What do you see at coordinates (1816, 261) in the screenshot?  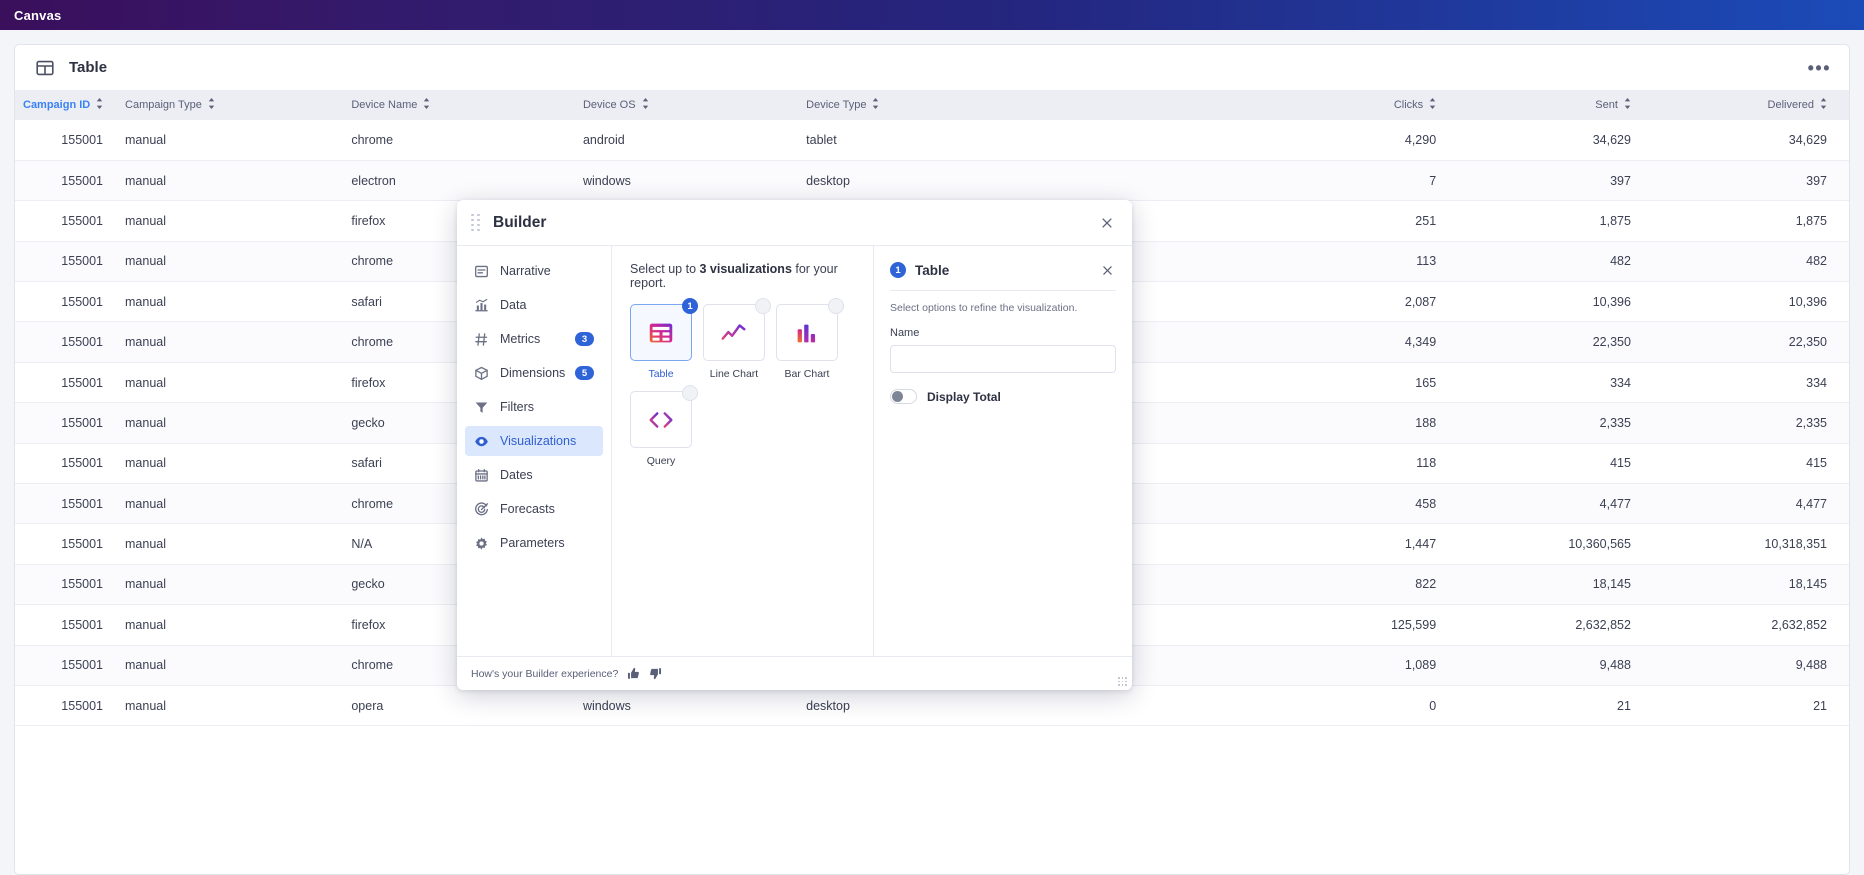 I see `cell-deliv: 482` at bounding box center [1816, 261].